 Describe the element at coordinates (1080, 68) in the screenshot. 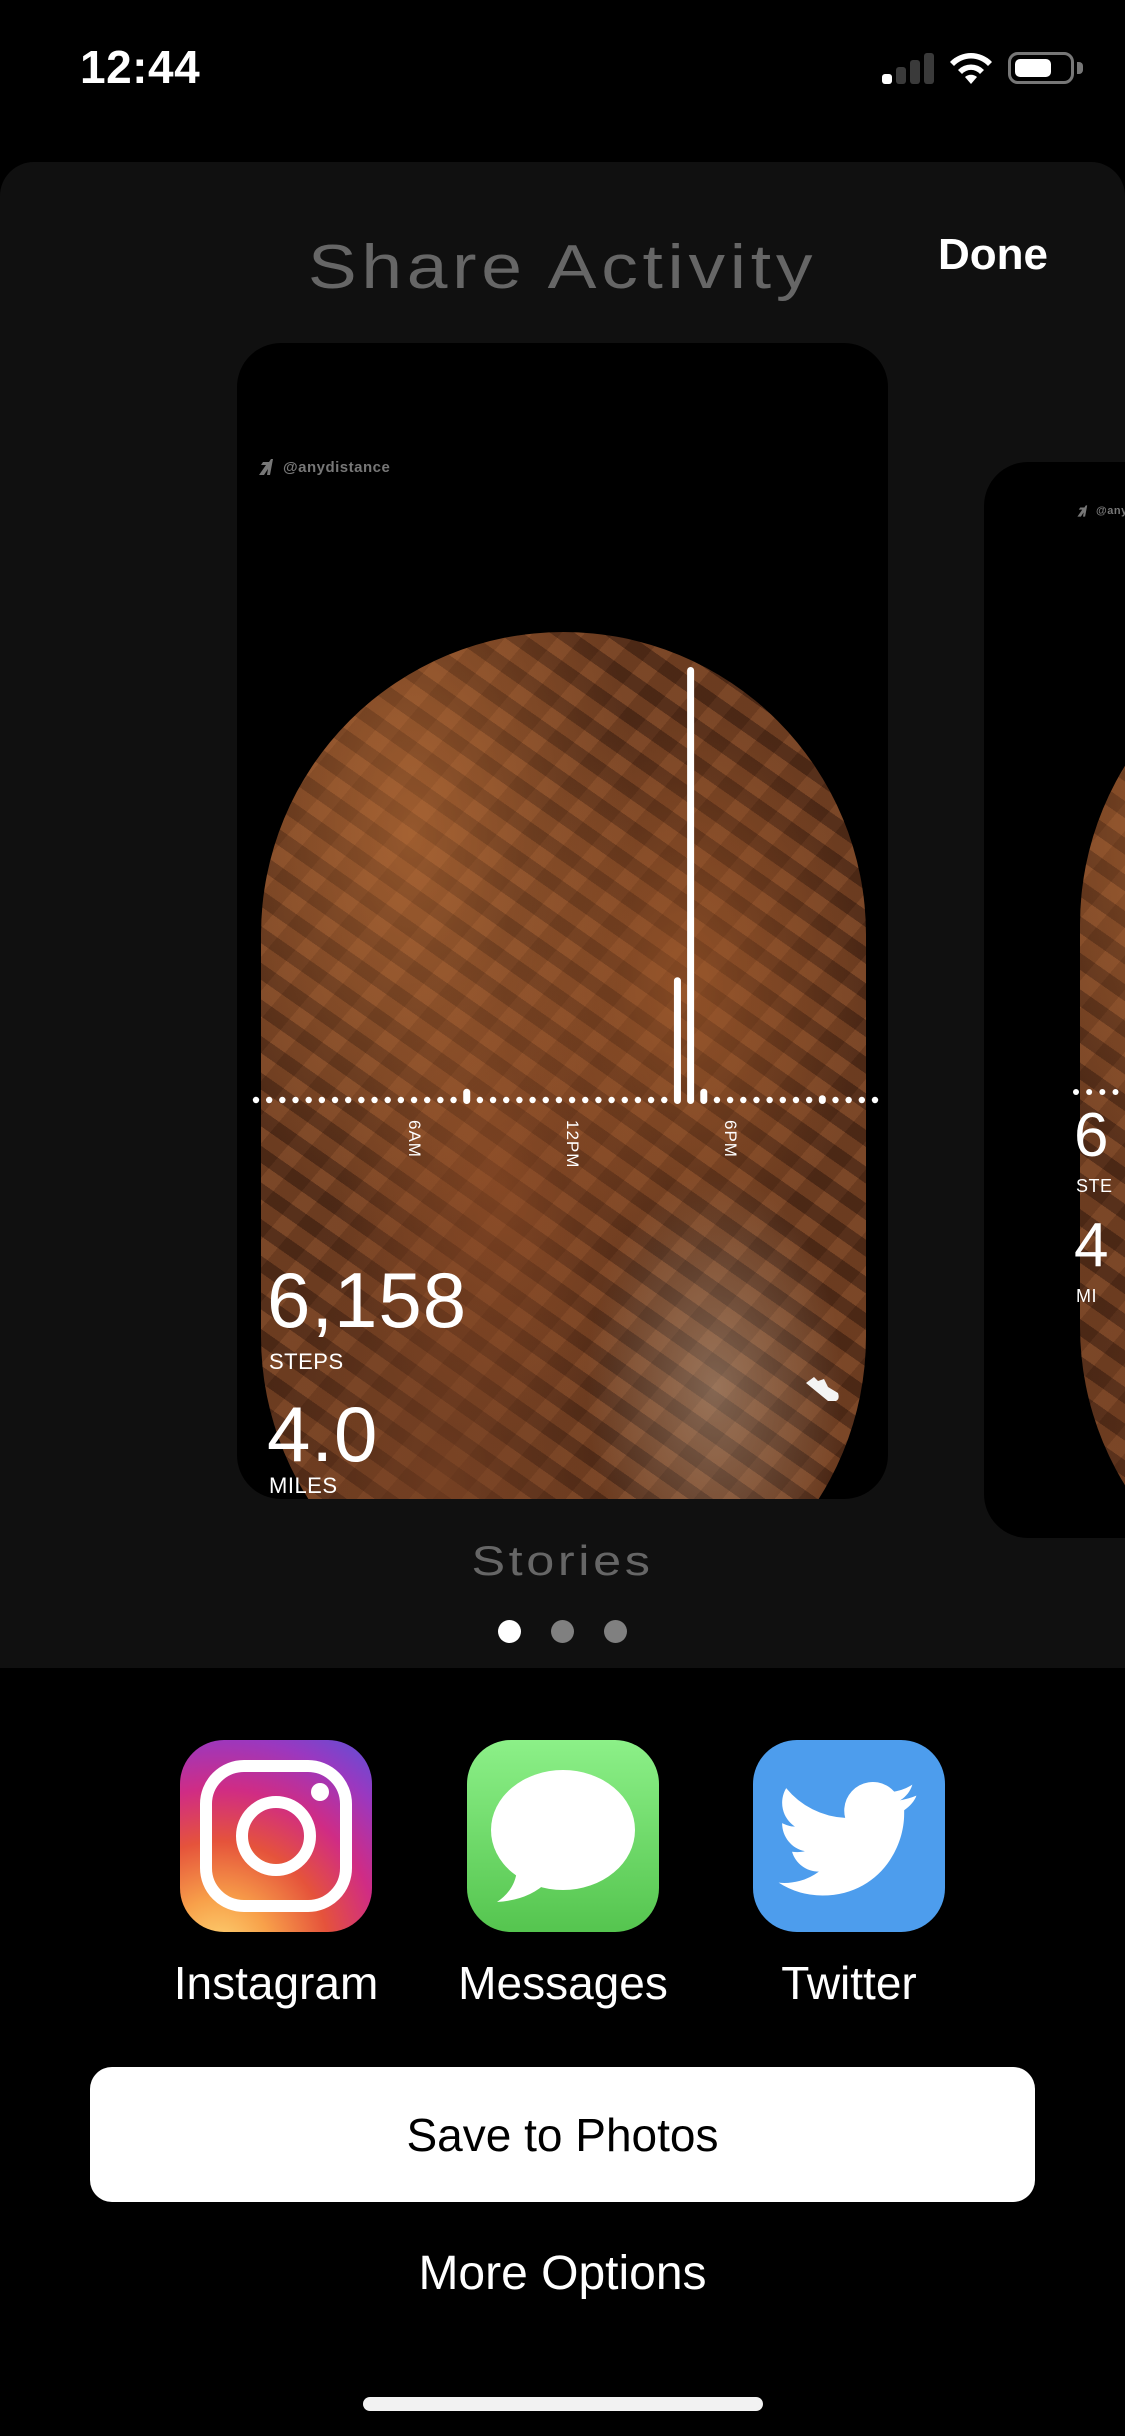

I see `battery-cap` at that location.